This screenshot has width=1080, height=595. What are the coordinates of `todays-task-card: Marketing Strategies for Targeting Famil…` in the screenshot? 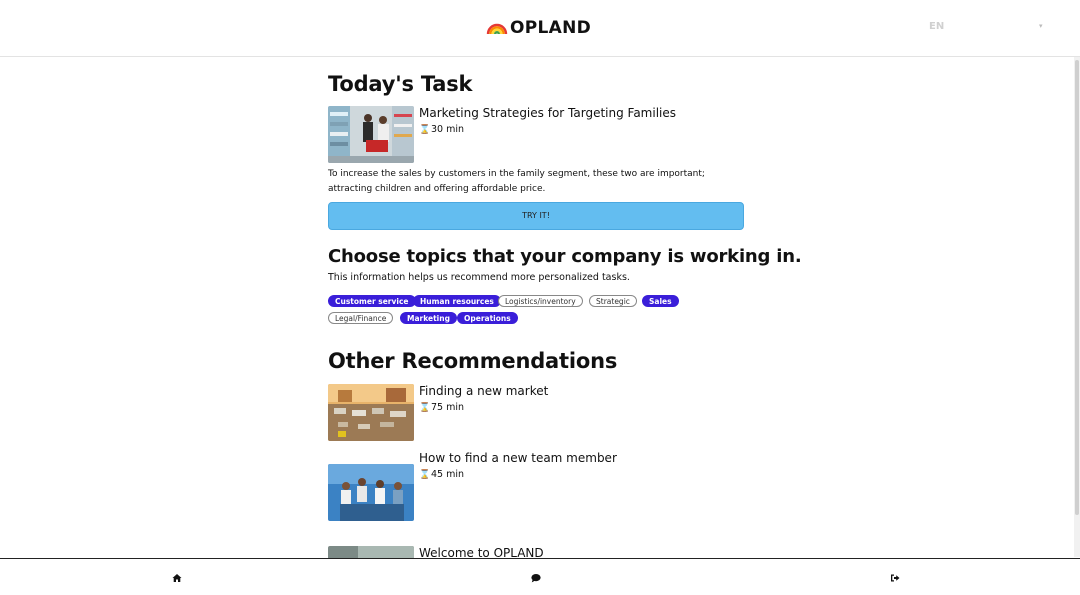 It's located at (536, 135).